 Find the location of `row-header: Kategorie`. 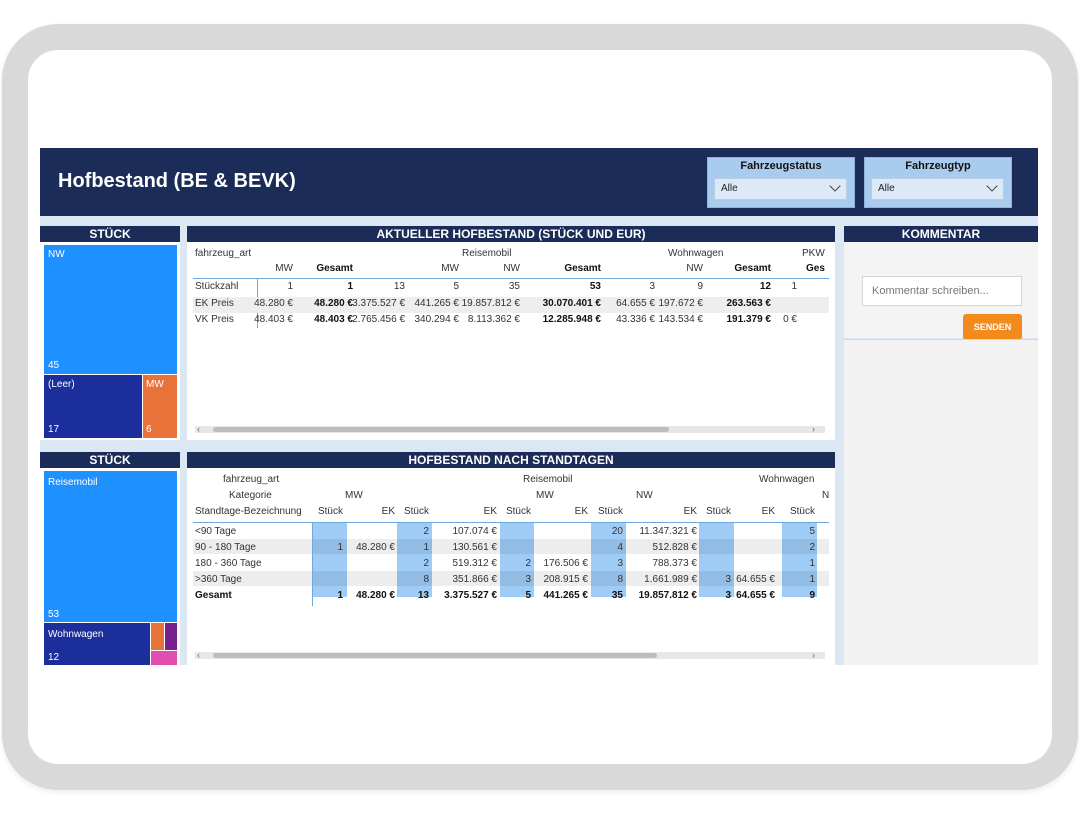

row-header: Kategorie is located at coordinates (250, 495).